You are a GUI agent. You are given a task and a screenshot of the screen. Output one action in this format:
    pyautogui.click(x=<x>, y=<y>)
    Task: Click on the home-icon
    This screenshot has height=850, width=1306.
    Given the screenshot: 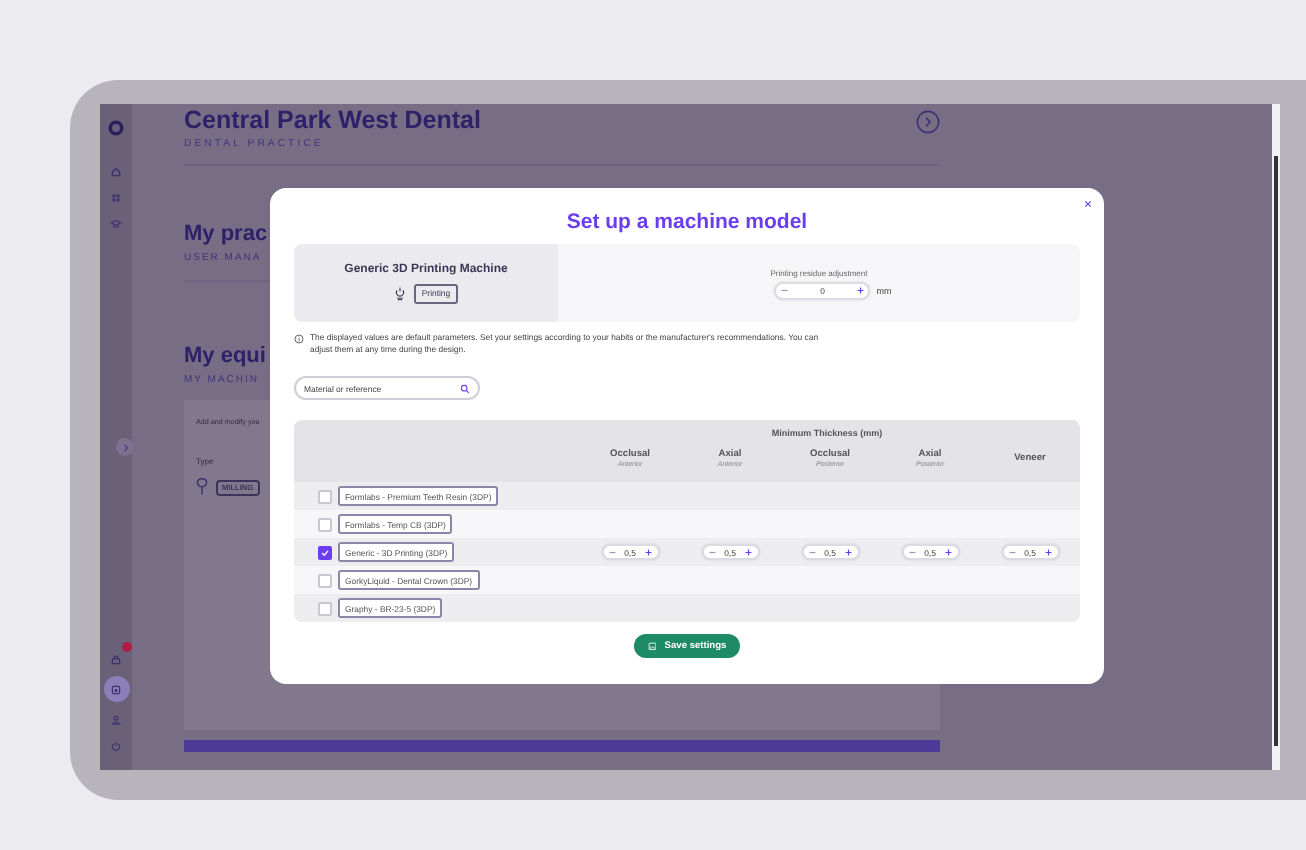 What is the action you would take?
    pyautogui.click(x=116, y=171)
    